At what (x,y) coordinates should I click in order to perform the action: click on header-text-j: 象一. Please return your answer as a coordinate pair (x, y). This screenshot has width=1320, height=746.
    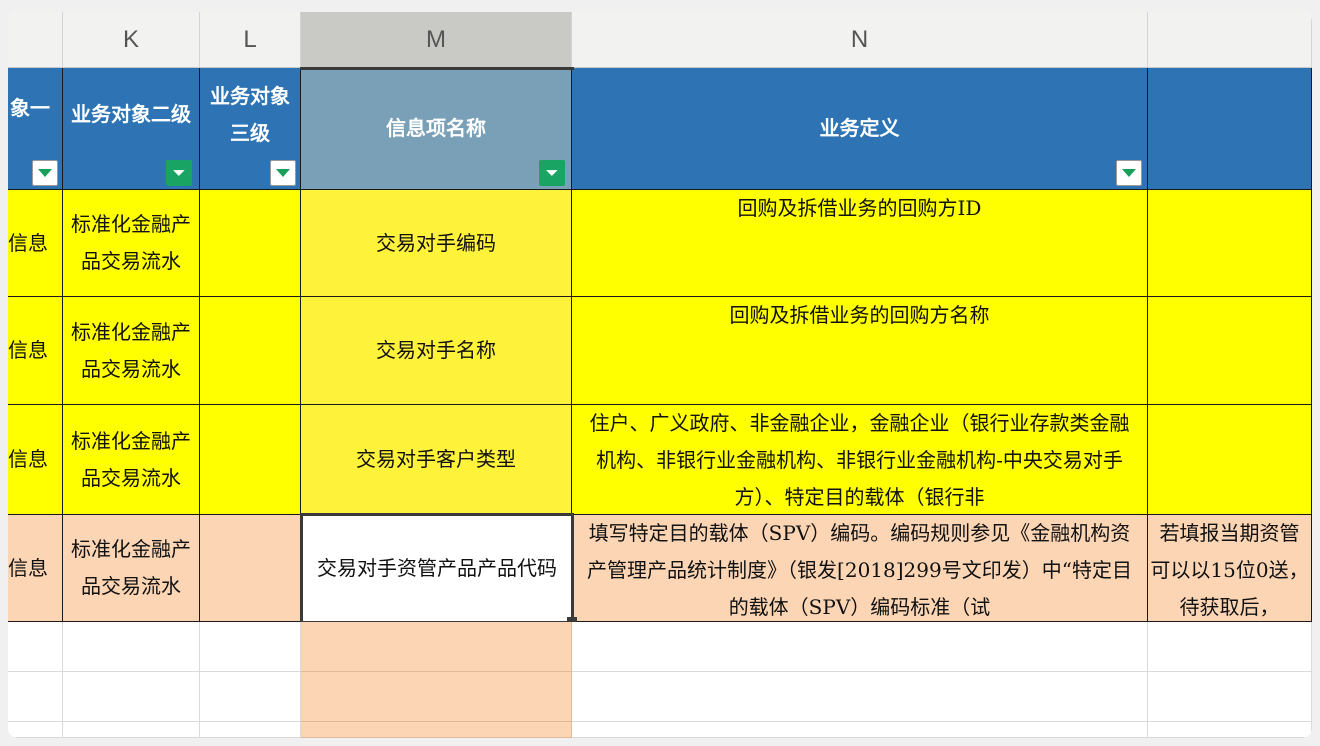
    Looking at the image, I should click on (30, 108).